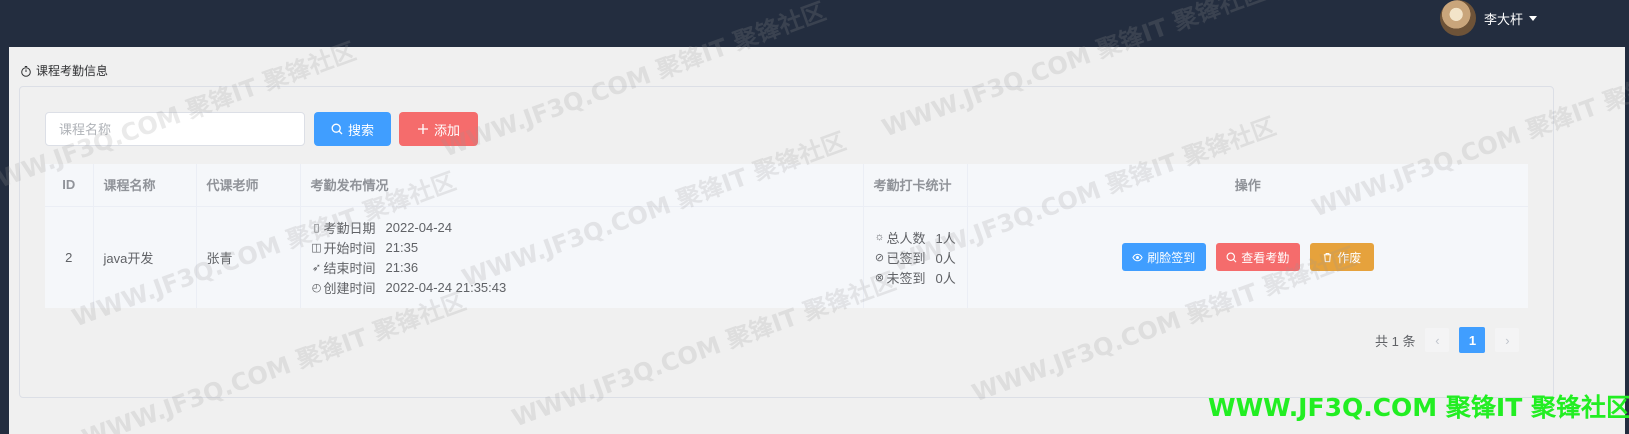 Image resolution: width=1629 pixels, height=434 pixels. Describe the element at coordinates (582, 287) in the screenshot. I see `created-time-line: ◴ 创建时间 2022-04-24 21:35:43` at that location.